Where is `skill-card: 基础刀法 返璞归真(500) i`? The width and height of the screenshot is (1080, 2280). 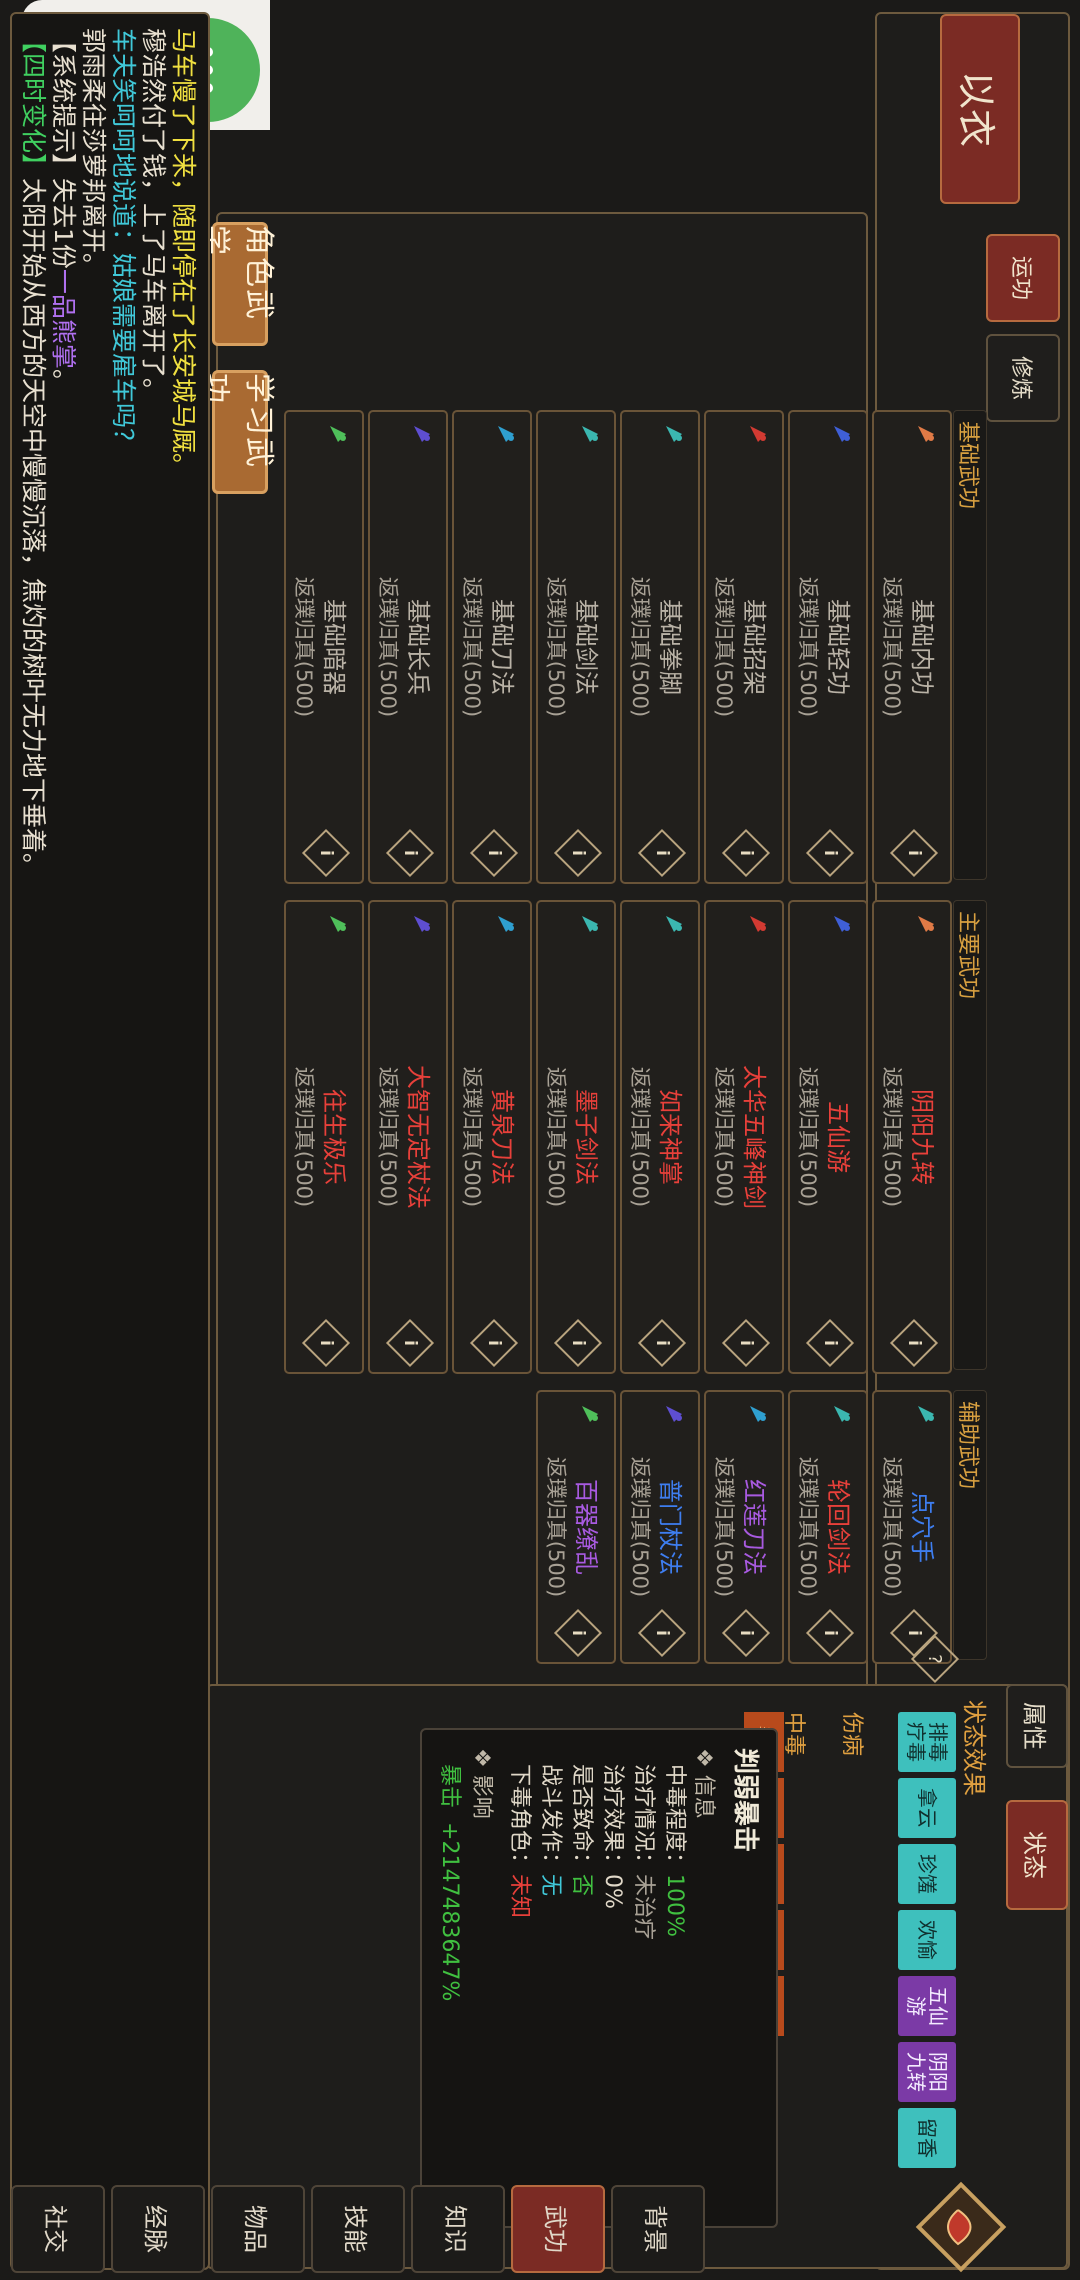
skill-card: 基础刀法 返璞归真(500) i is located at coordinates (492, 647).